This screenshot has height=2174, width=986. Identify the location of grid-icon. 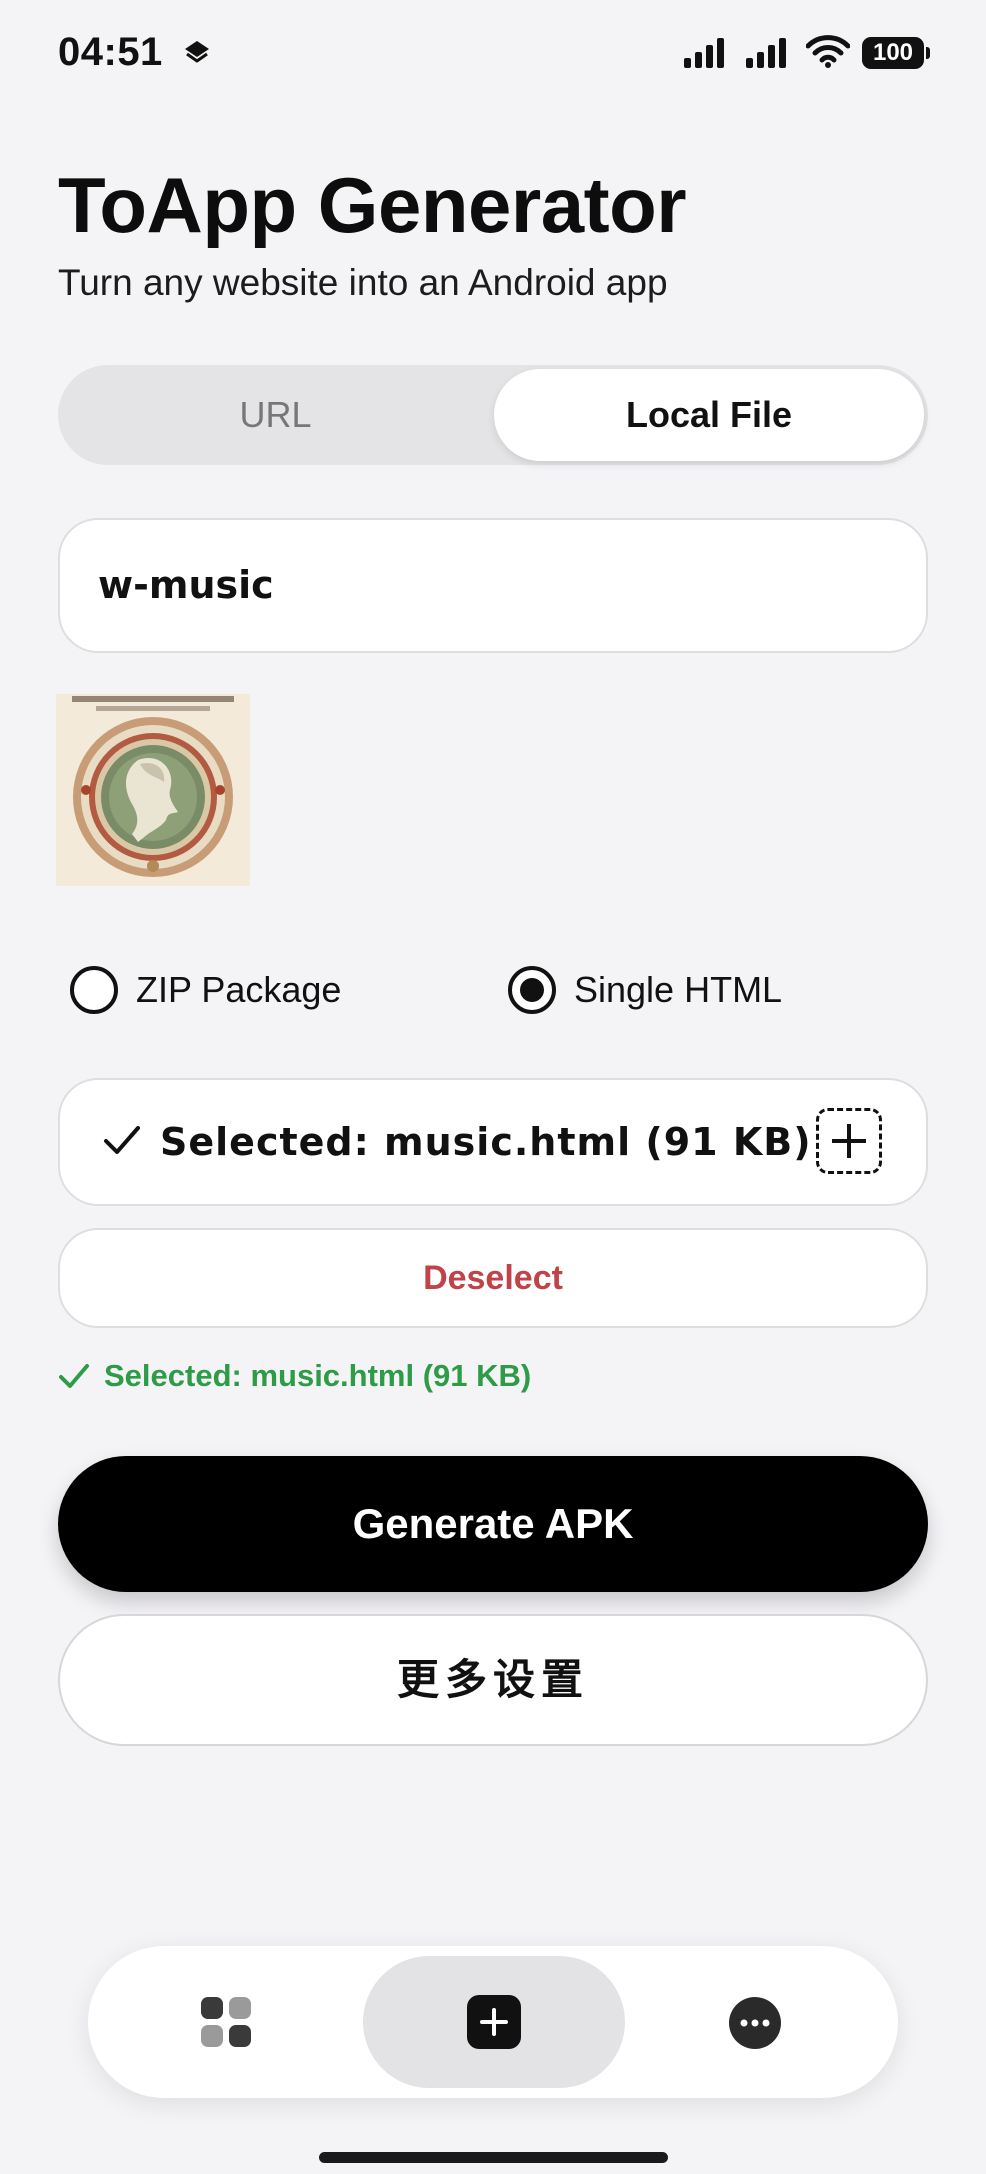
(226, 2022).